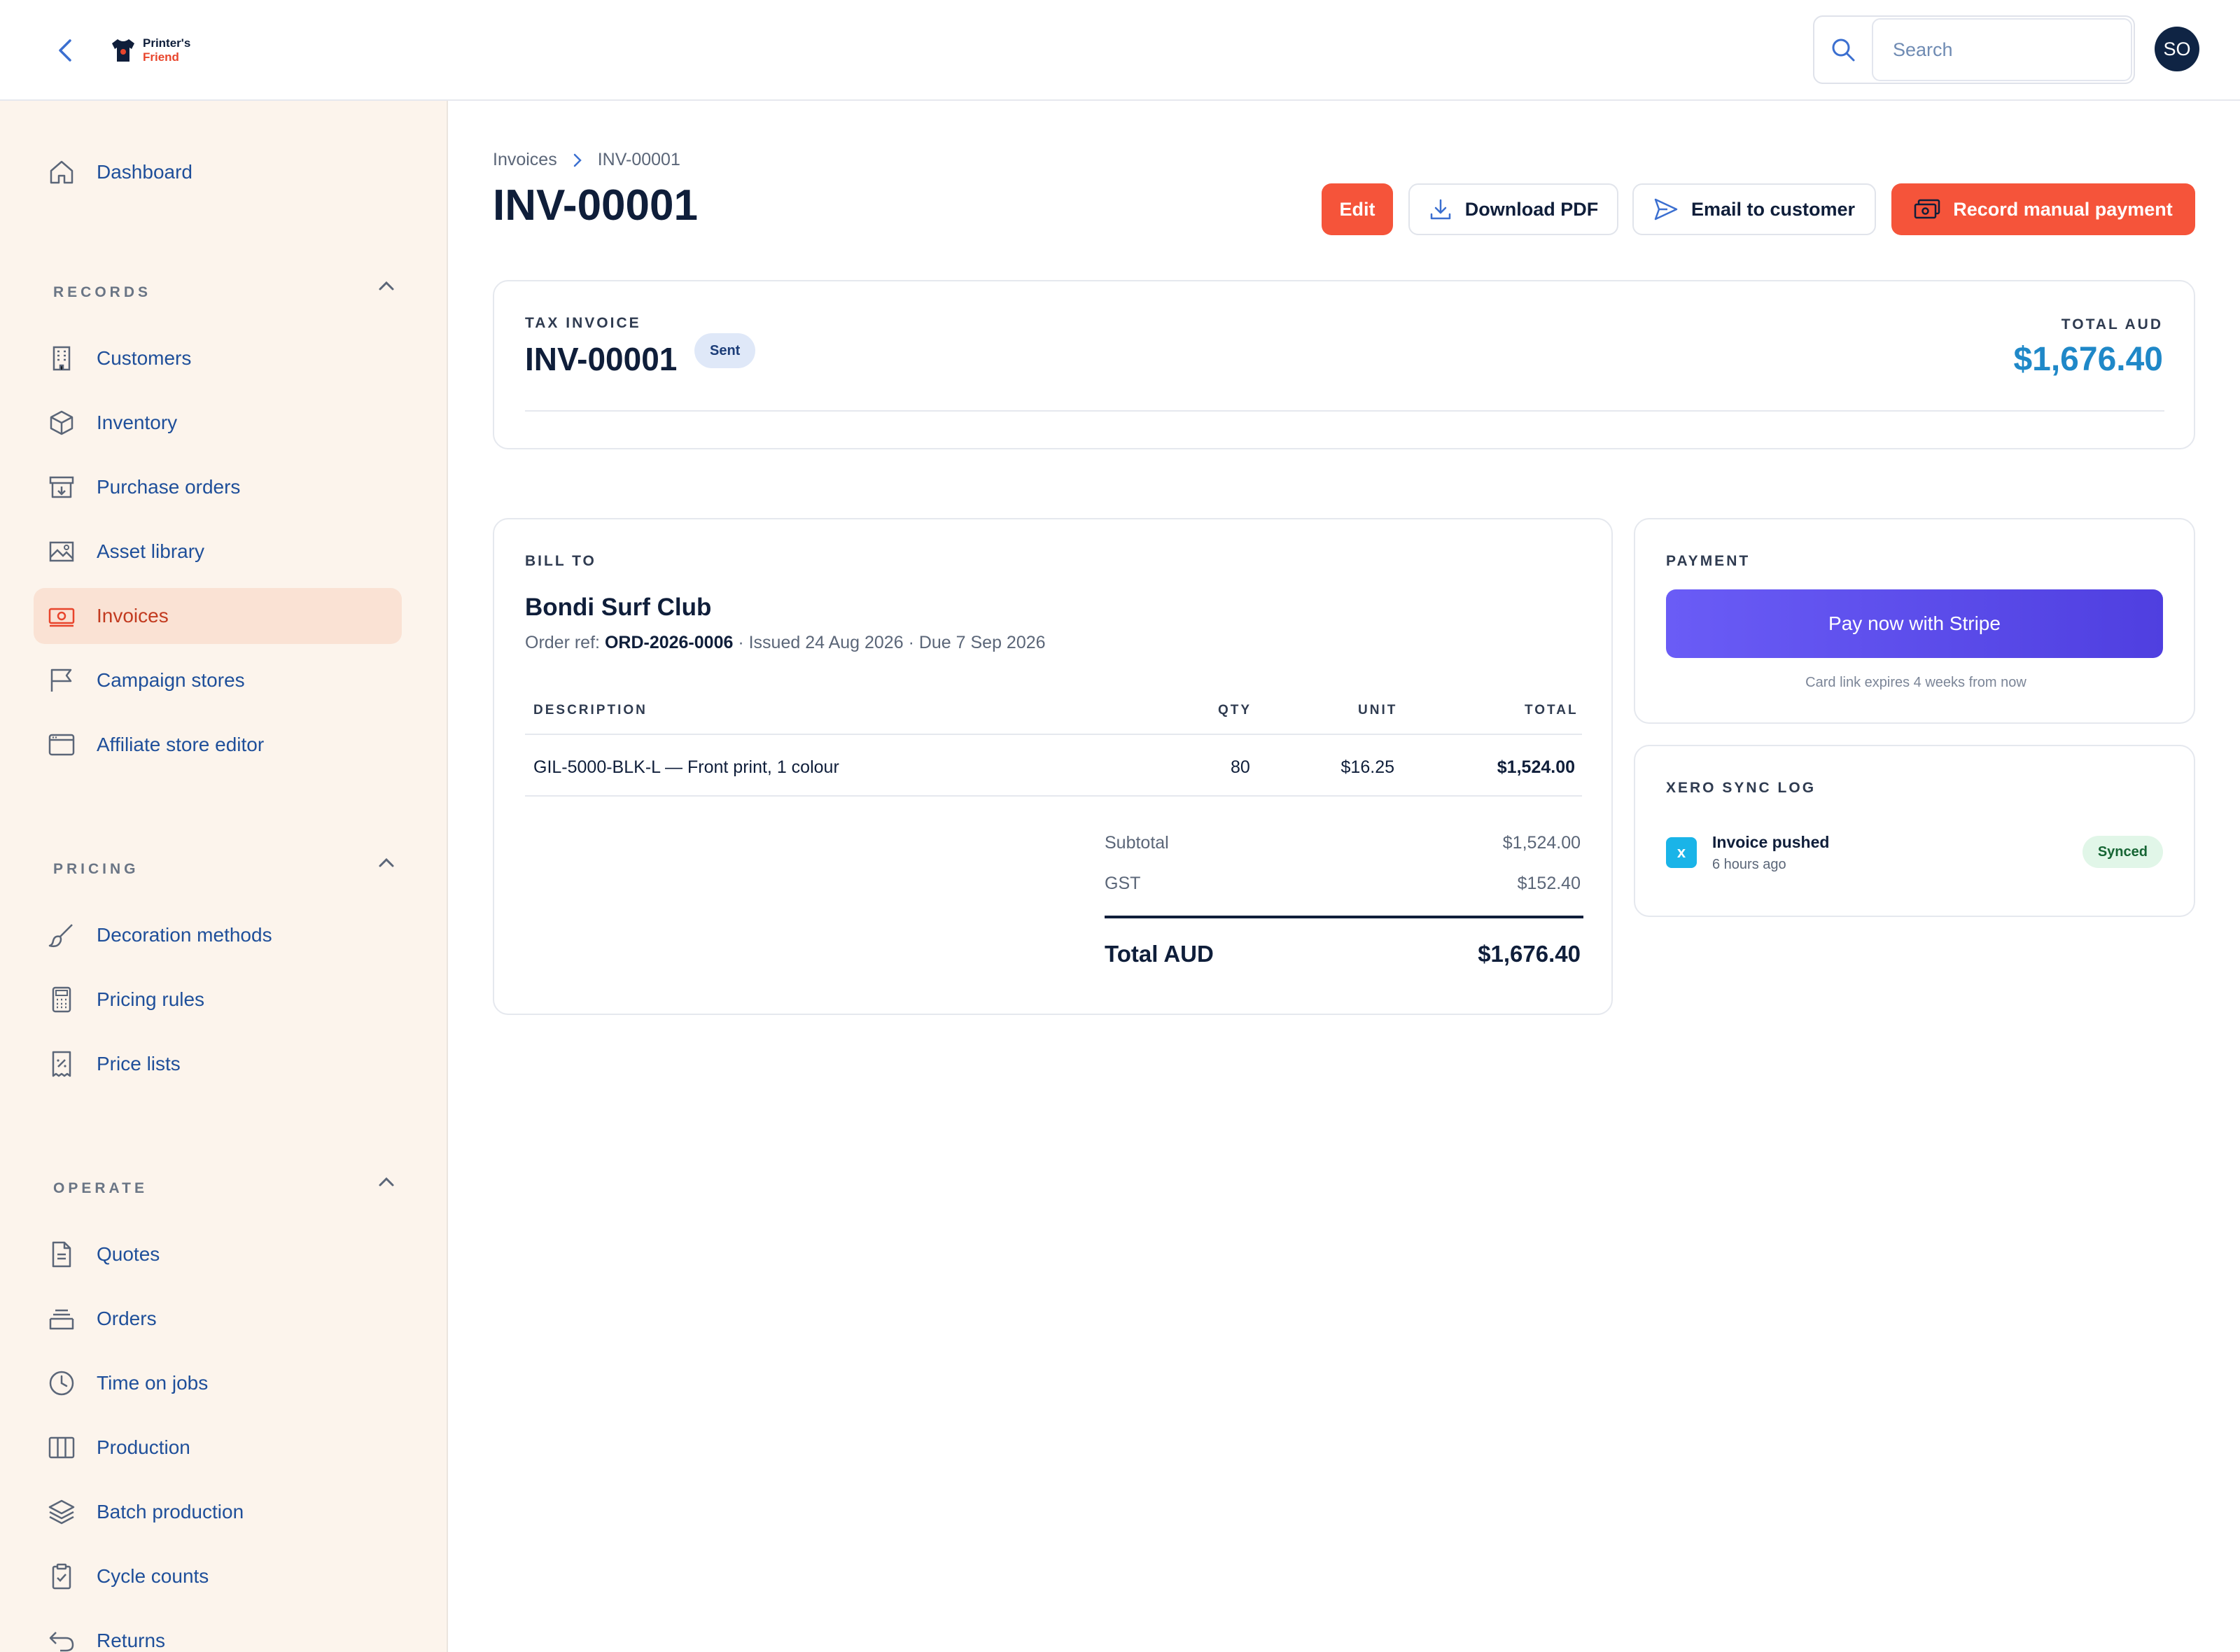 The width and height of the screenshot is (2240, 1652). Describe the element at coordinates (1053, 734) in the screenshot. I see `table-divider` at that location.